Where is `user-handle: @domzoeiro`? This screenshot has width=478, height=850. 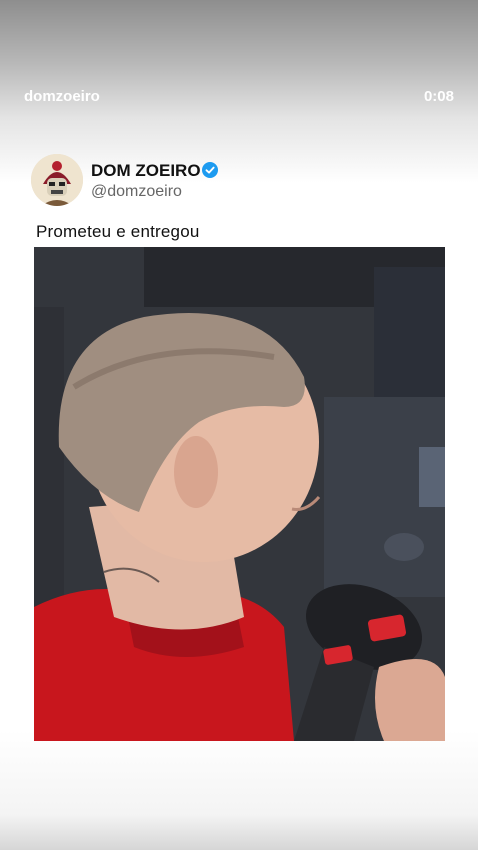
user-handle: @domzoeiro is located at coordinates (136, 192).